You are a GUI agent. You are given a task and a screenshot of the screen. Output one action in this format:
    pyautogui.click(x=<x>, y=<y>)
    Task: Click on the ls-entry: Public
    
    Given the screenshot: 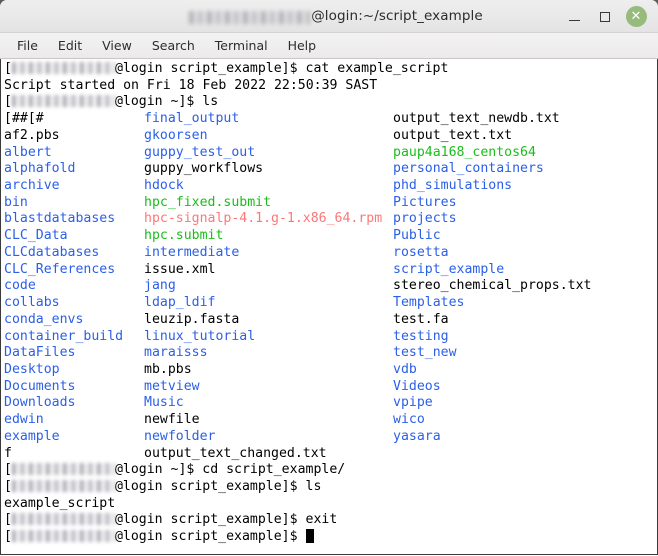 What is the action you would take?
    pyautogui.click(x=417, y=236)
    